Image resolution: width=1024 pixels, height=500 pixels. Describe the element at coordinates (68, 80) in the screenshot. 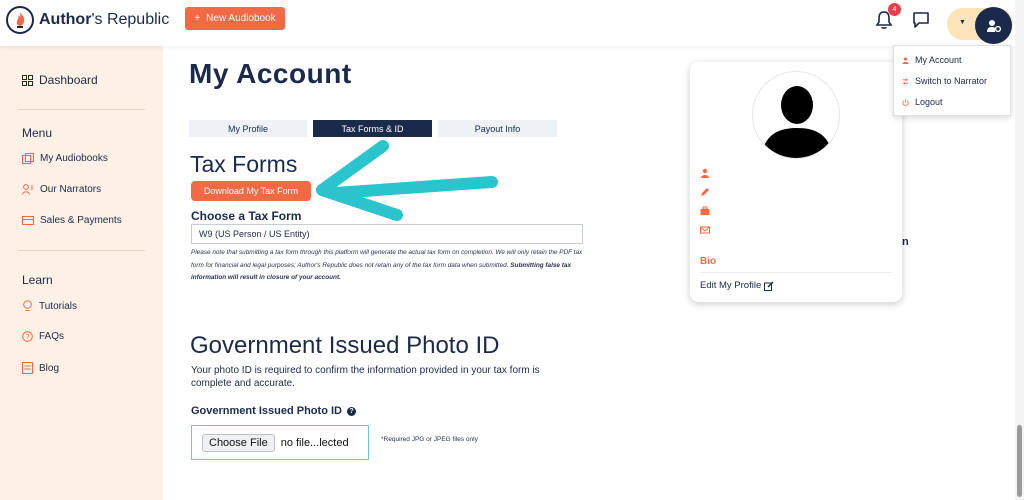

I see `sidebar-item-label: Dashboard` at that location.